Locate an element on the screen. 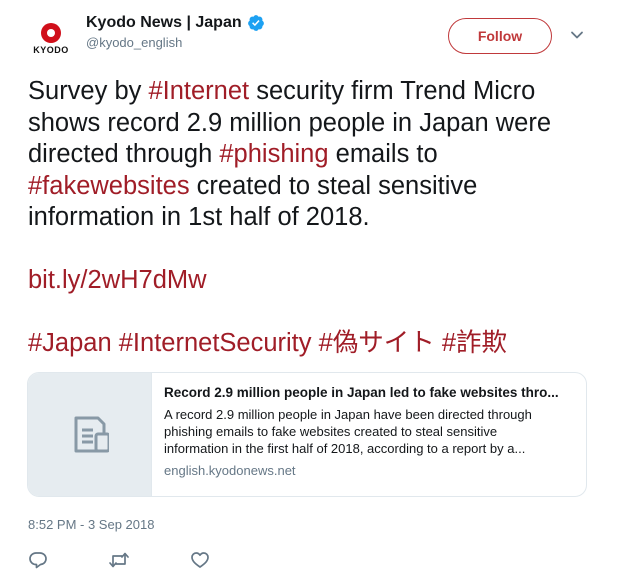 The width and height of the screenshot is (618, 582). tweet-text-segment: created to steal sensitive is located at coordinates (333, 185).